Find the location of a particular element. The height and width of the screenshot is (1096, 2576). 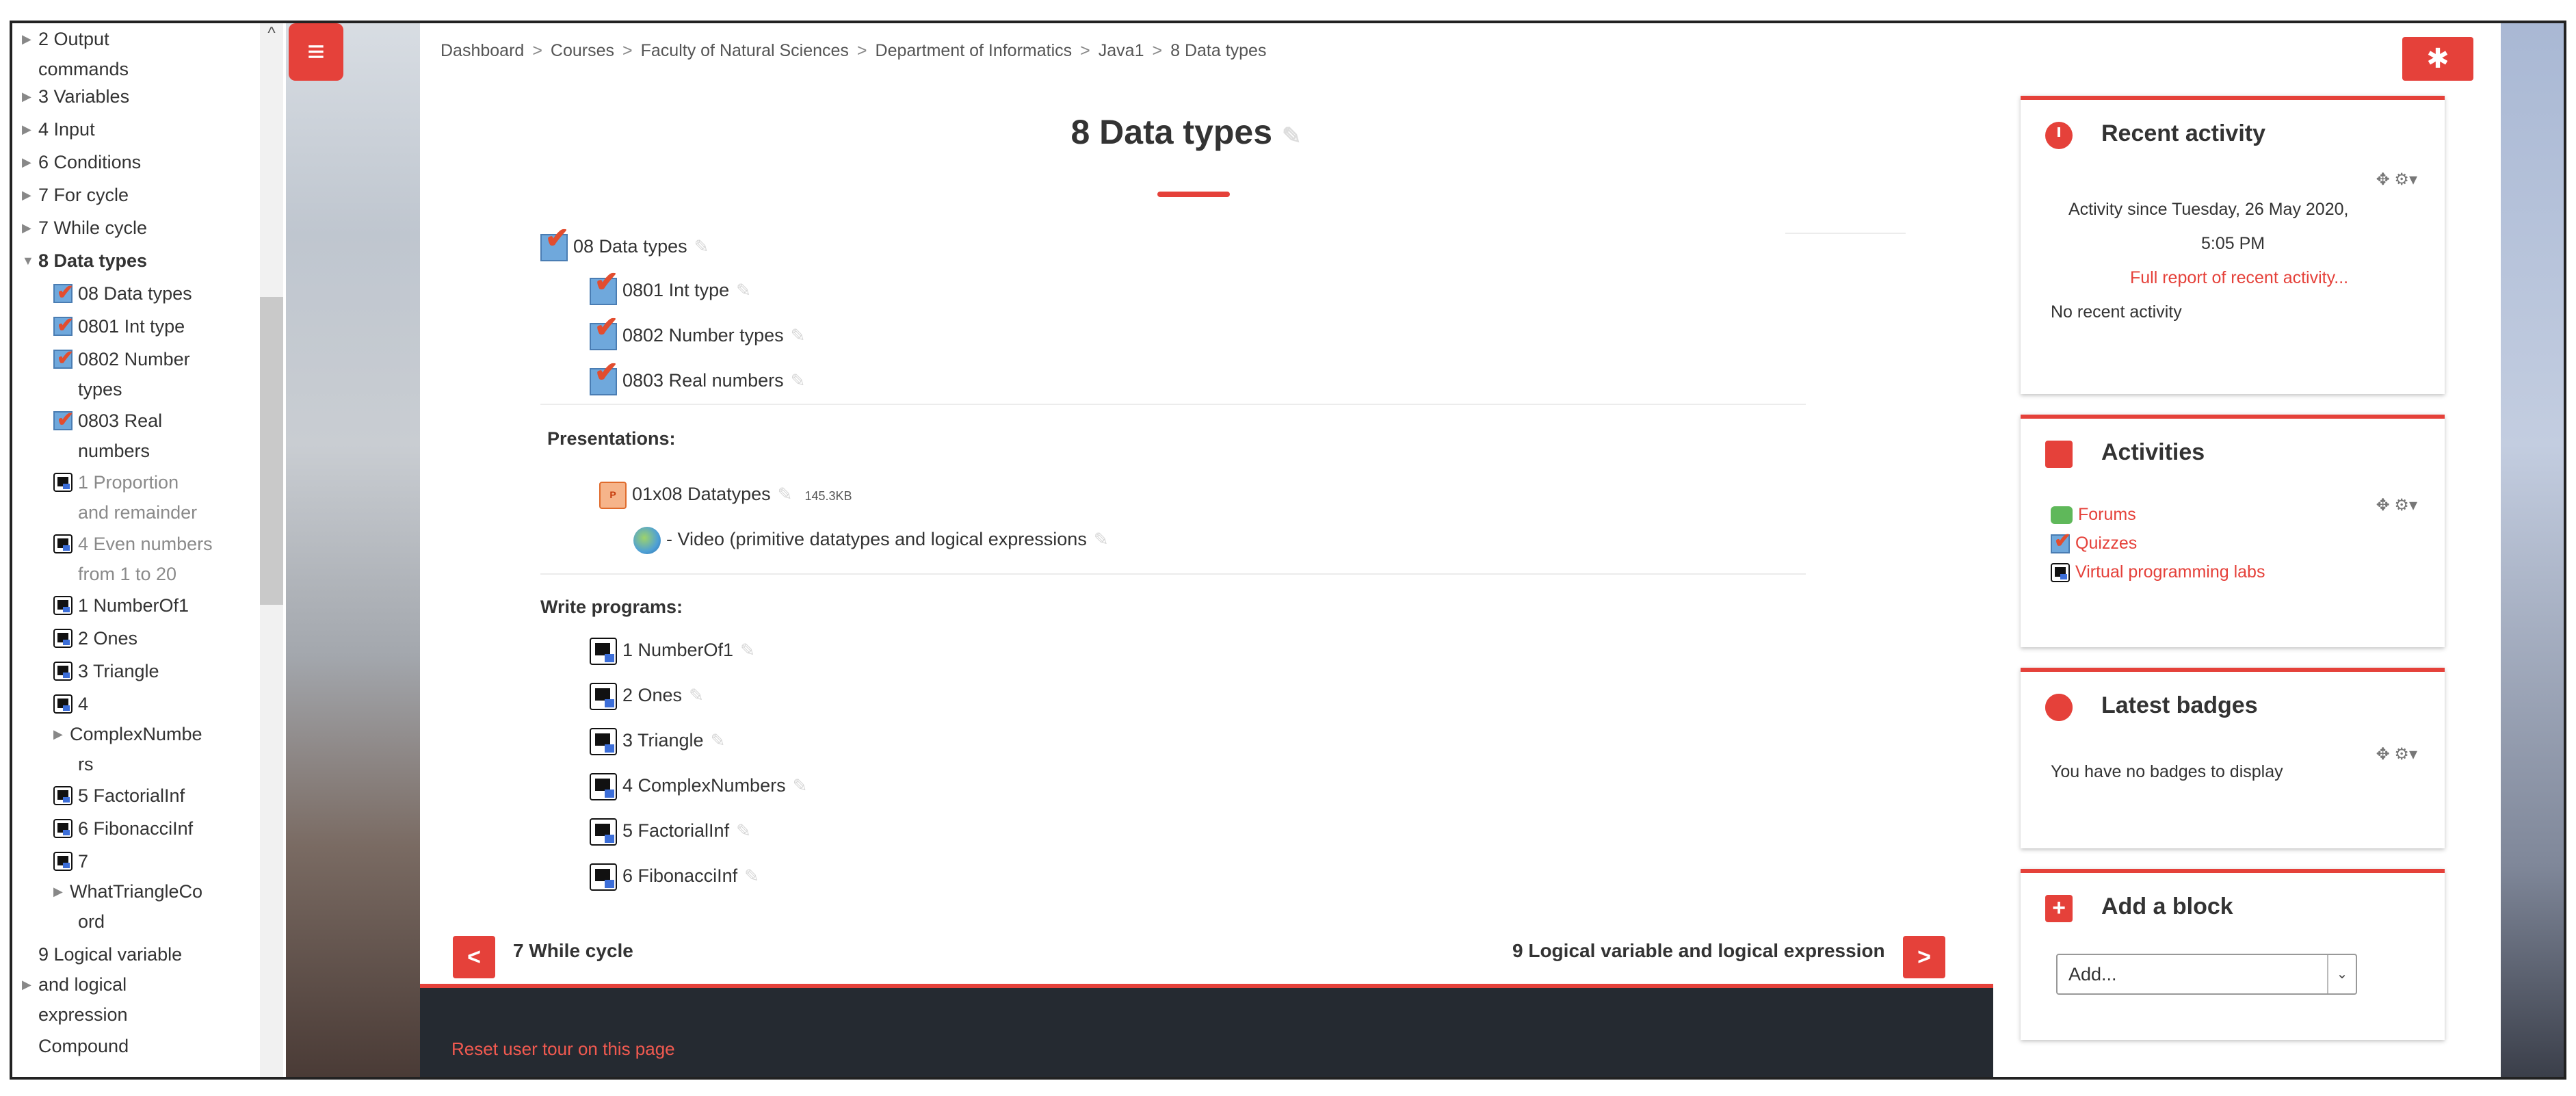

presentations-label: Presentations: is located at coordinates (611, 439).